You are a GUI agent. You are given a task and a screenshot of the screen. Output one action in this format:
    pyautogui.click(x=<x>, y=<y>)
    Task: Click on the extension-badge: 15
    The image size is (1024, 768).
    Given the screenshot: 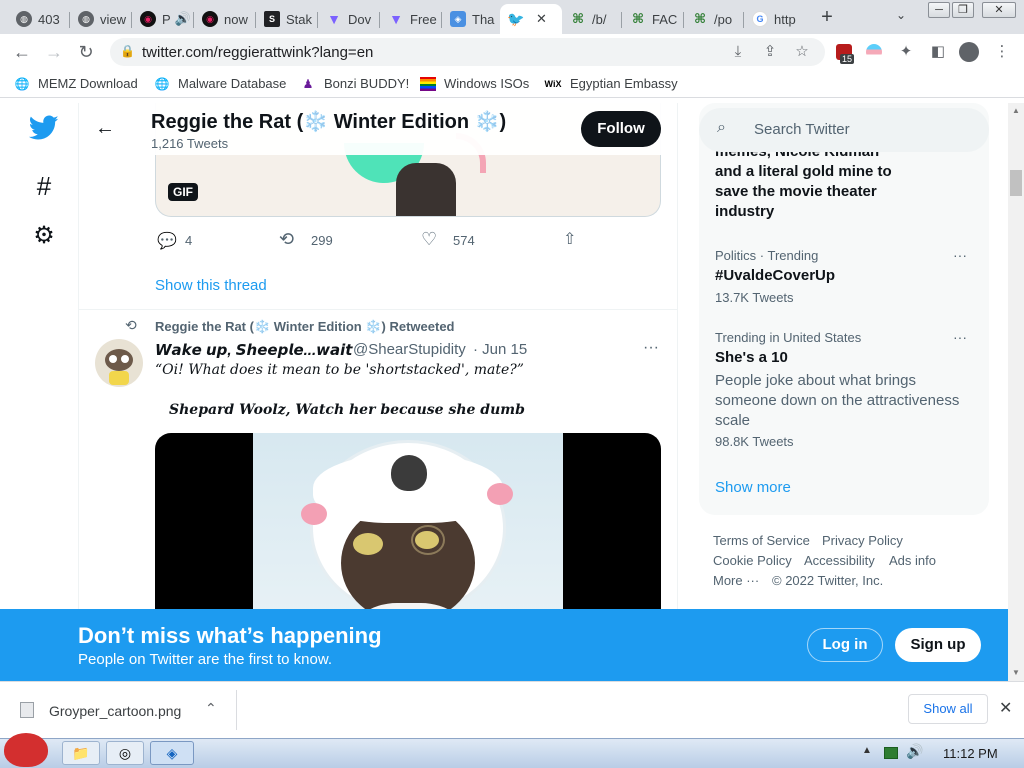 What is the action you would take?
    pyautogui.click(x=847, y=59)
    